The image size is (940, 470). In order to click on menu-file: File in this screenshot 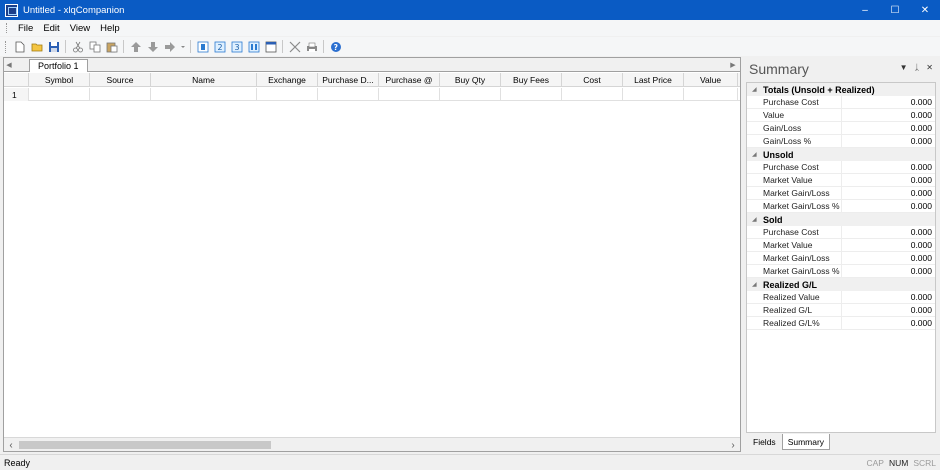, I will do `click(25, 28)`.